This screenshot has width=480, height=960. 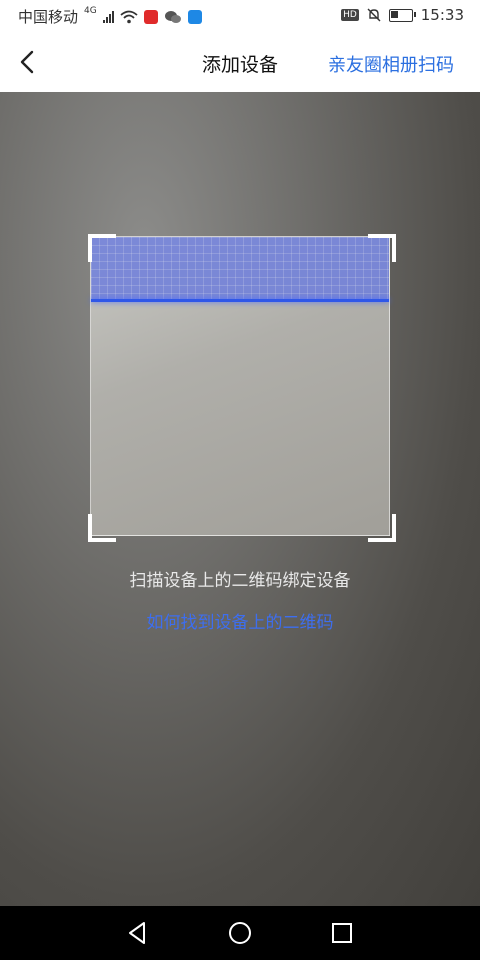 I want to click on scan-hint-text: 扫描设备上的二维码绑定设备, so click(x=240, y=581).